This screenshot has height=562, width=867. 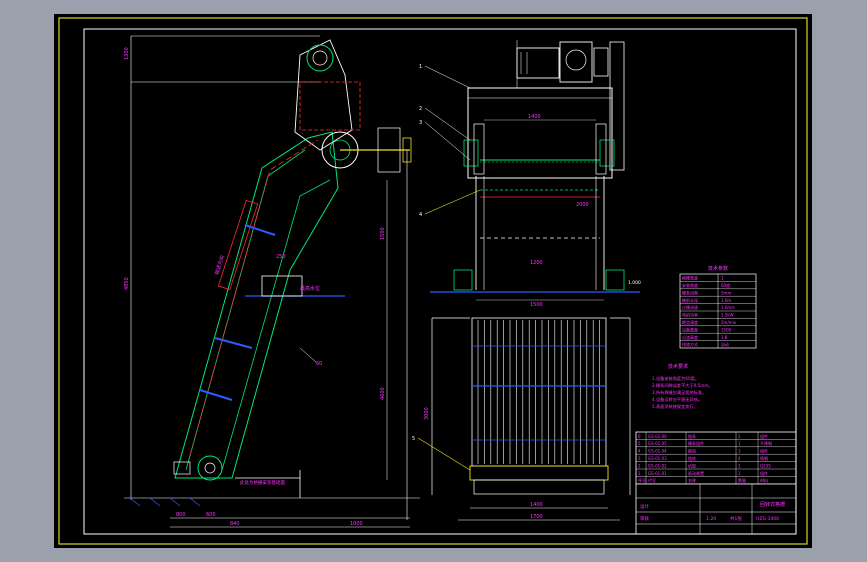 I want to click on bom-cell: GS-01-01, so click(x=657, y=473).